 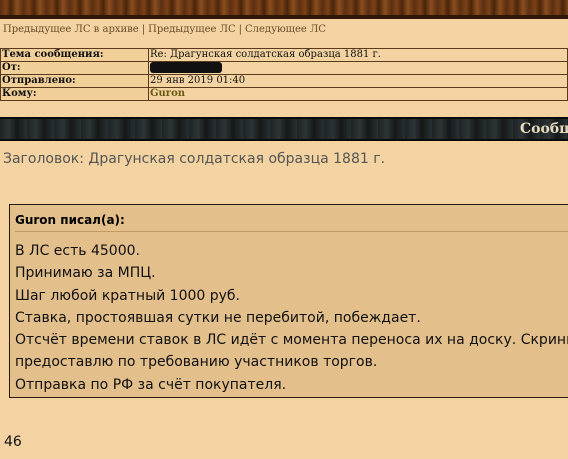 I want to click on from-row: От:, so click(x=284, y=68).